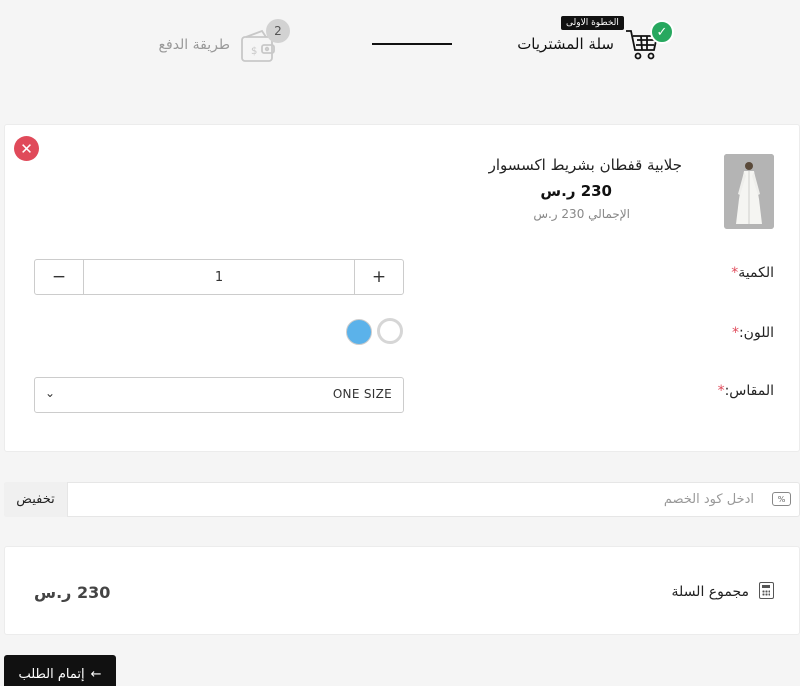  What do you see at coordinates (50, 393) in the screenshot?
I see `chevron-down-icon: ⌄` at bounding box center [50, 393].